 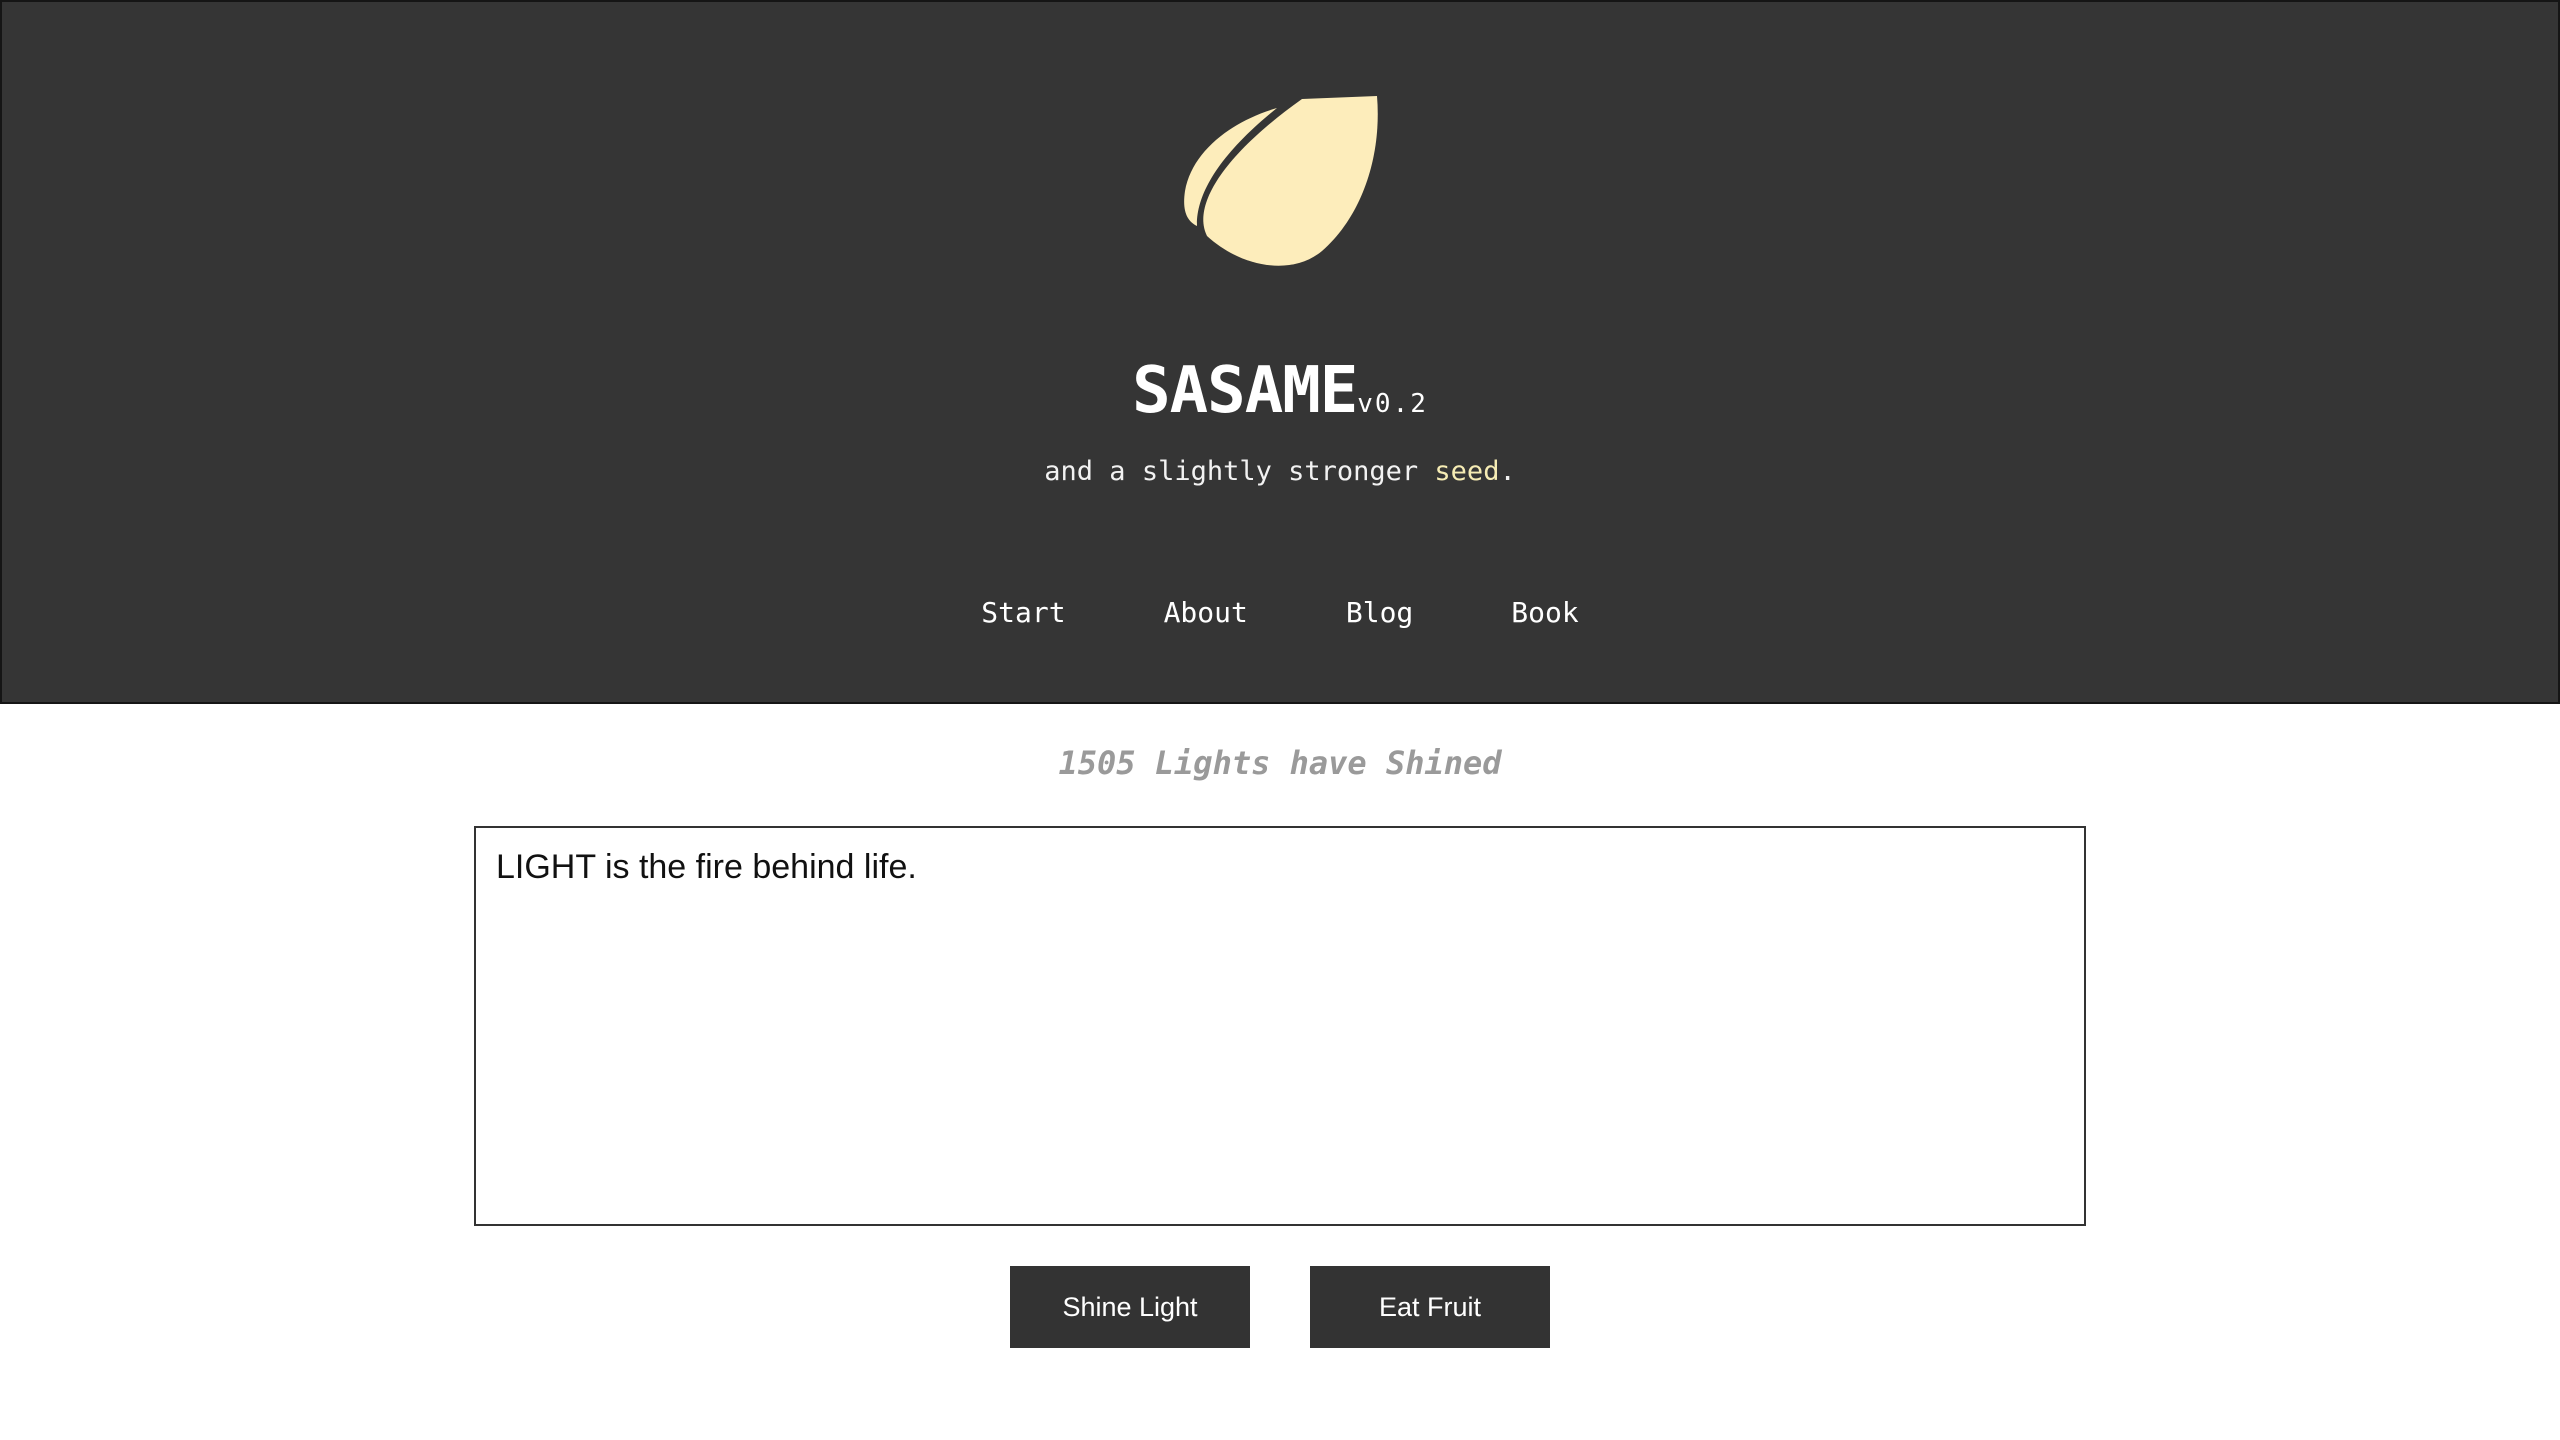 I want to click on tagline-highlight: seed, so click(x=1467, y=471).